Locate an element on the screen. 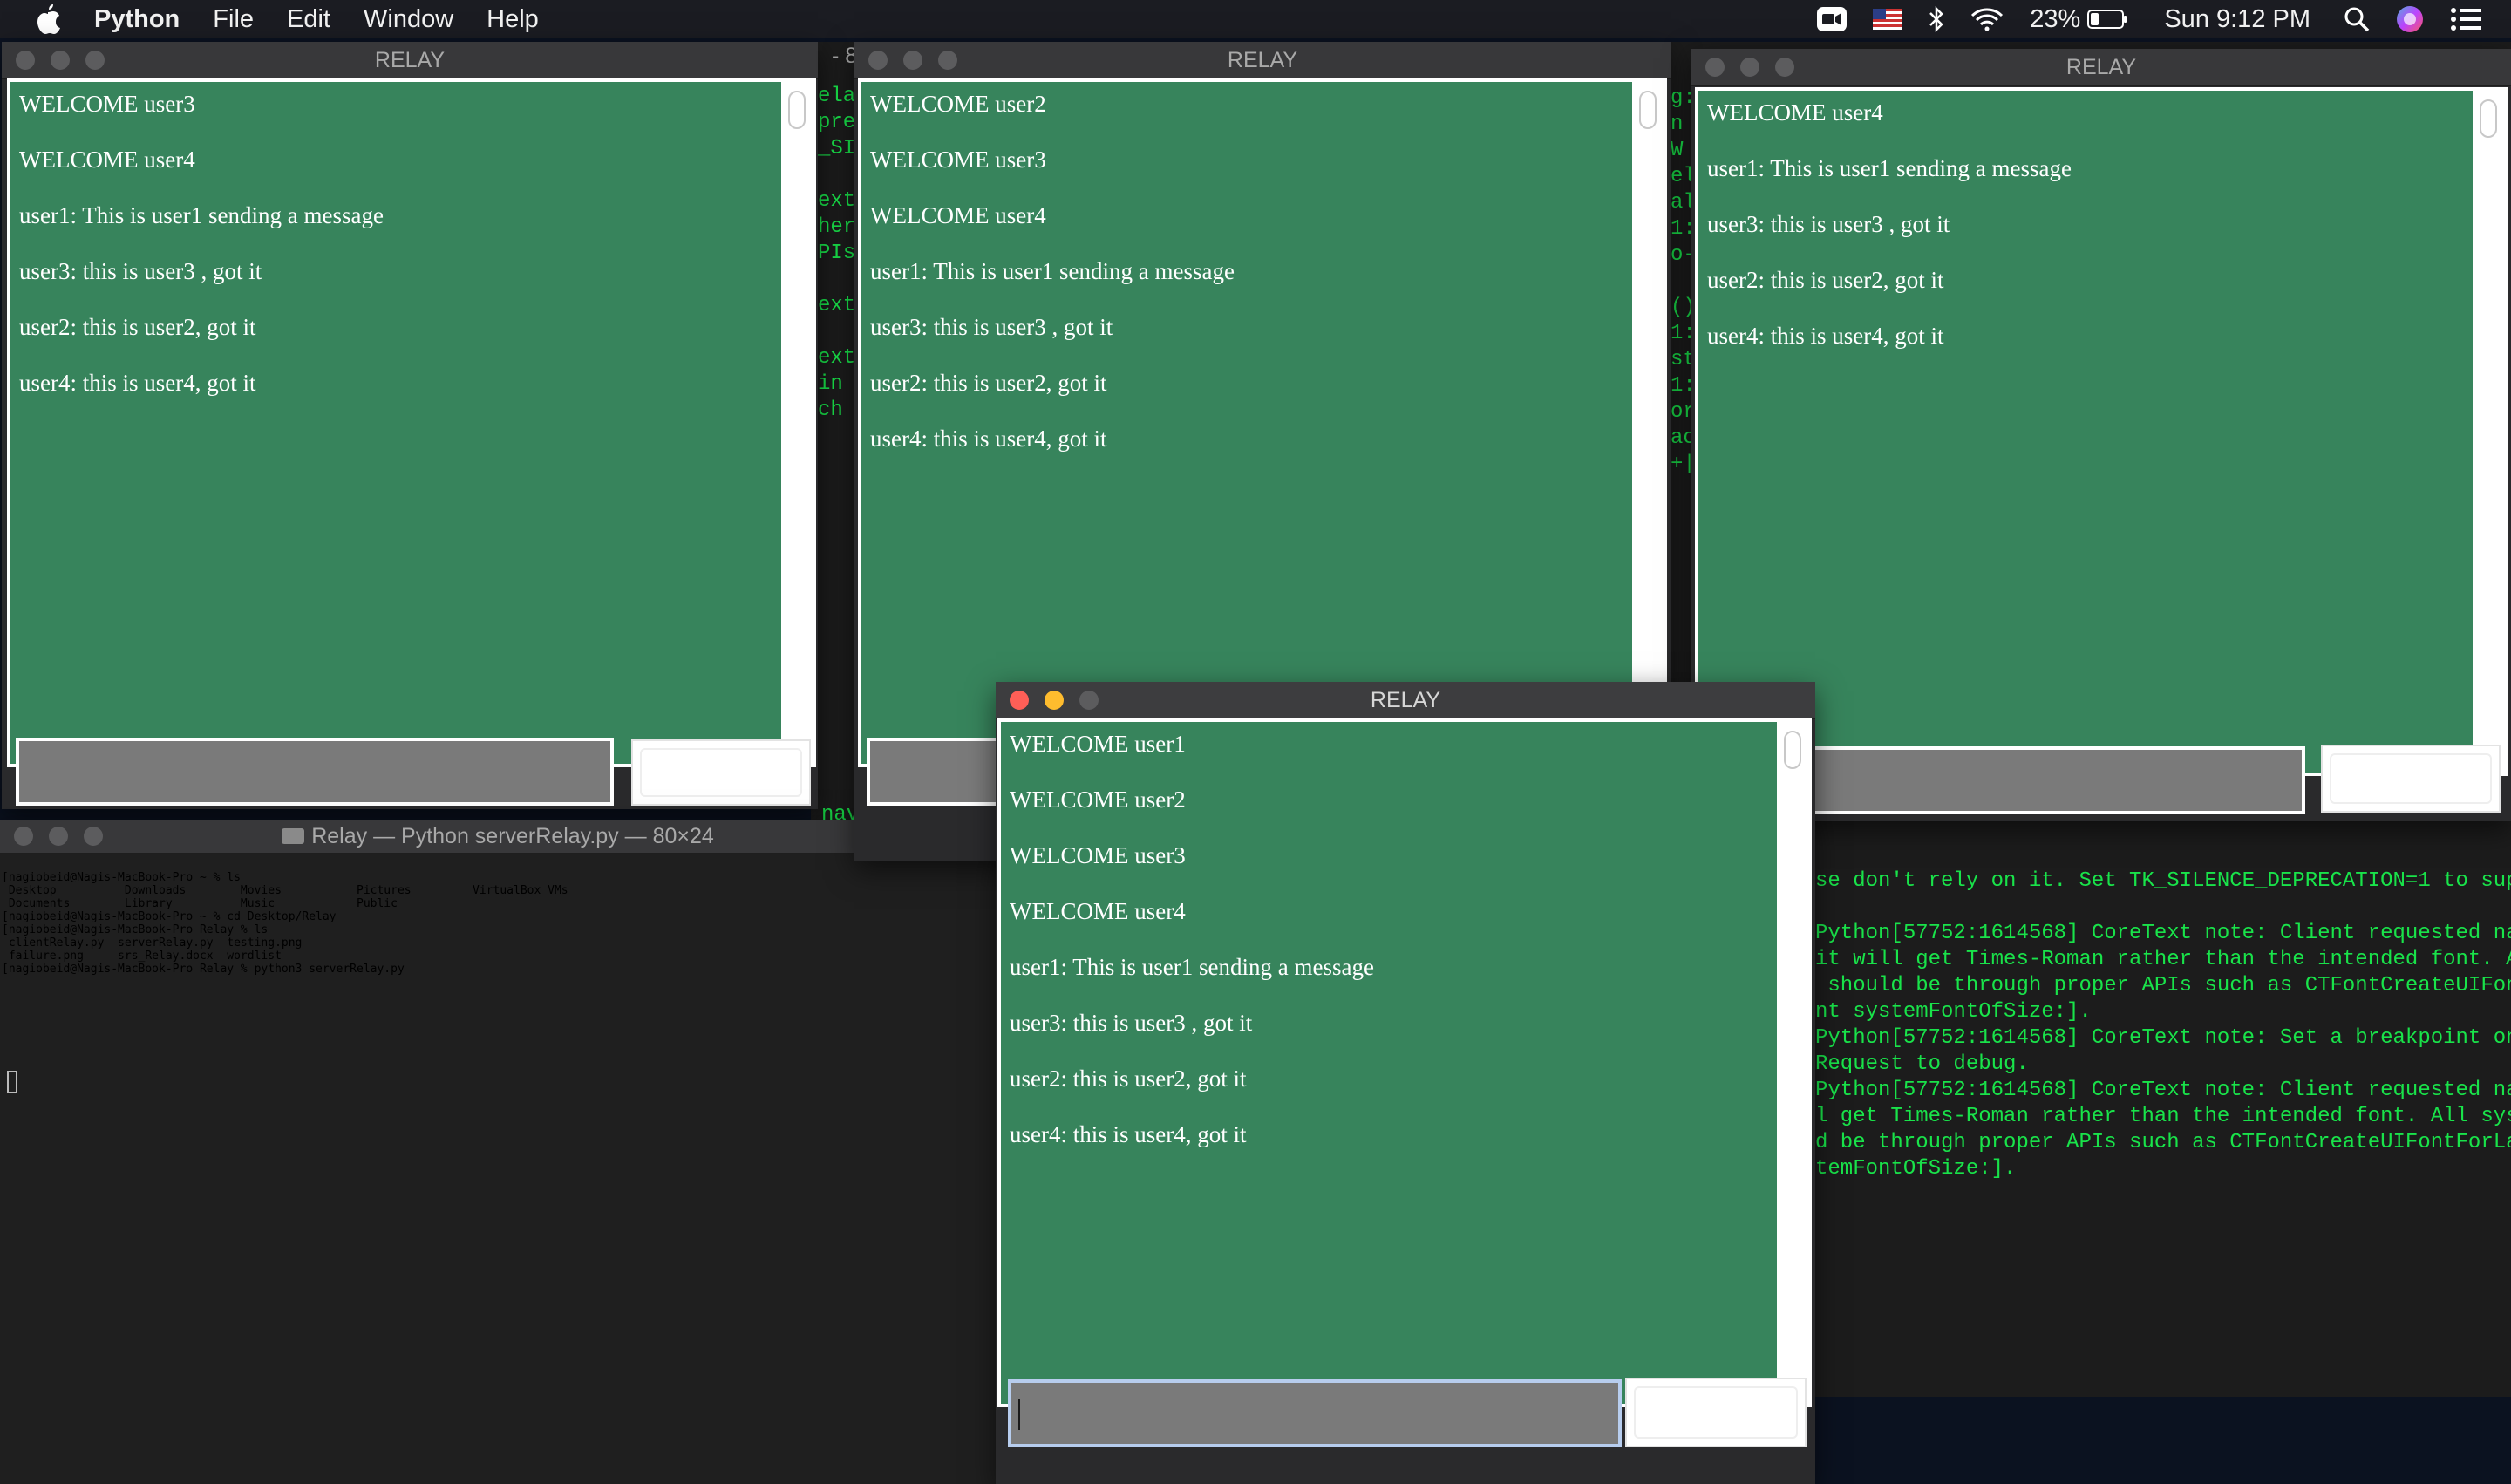  bluetooth-icon is located at coordinates (1936, 19).